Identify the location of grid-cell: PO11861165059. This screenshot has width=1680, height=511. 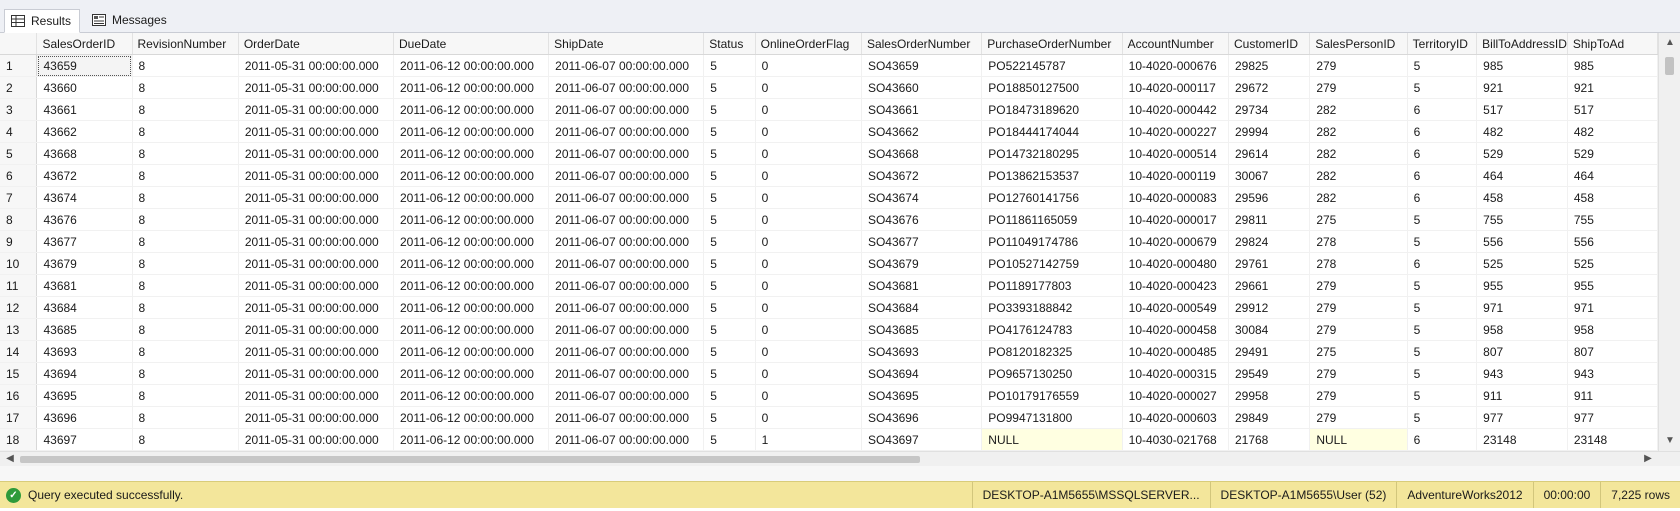
(1052, 219).